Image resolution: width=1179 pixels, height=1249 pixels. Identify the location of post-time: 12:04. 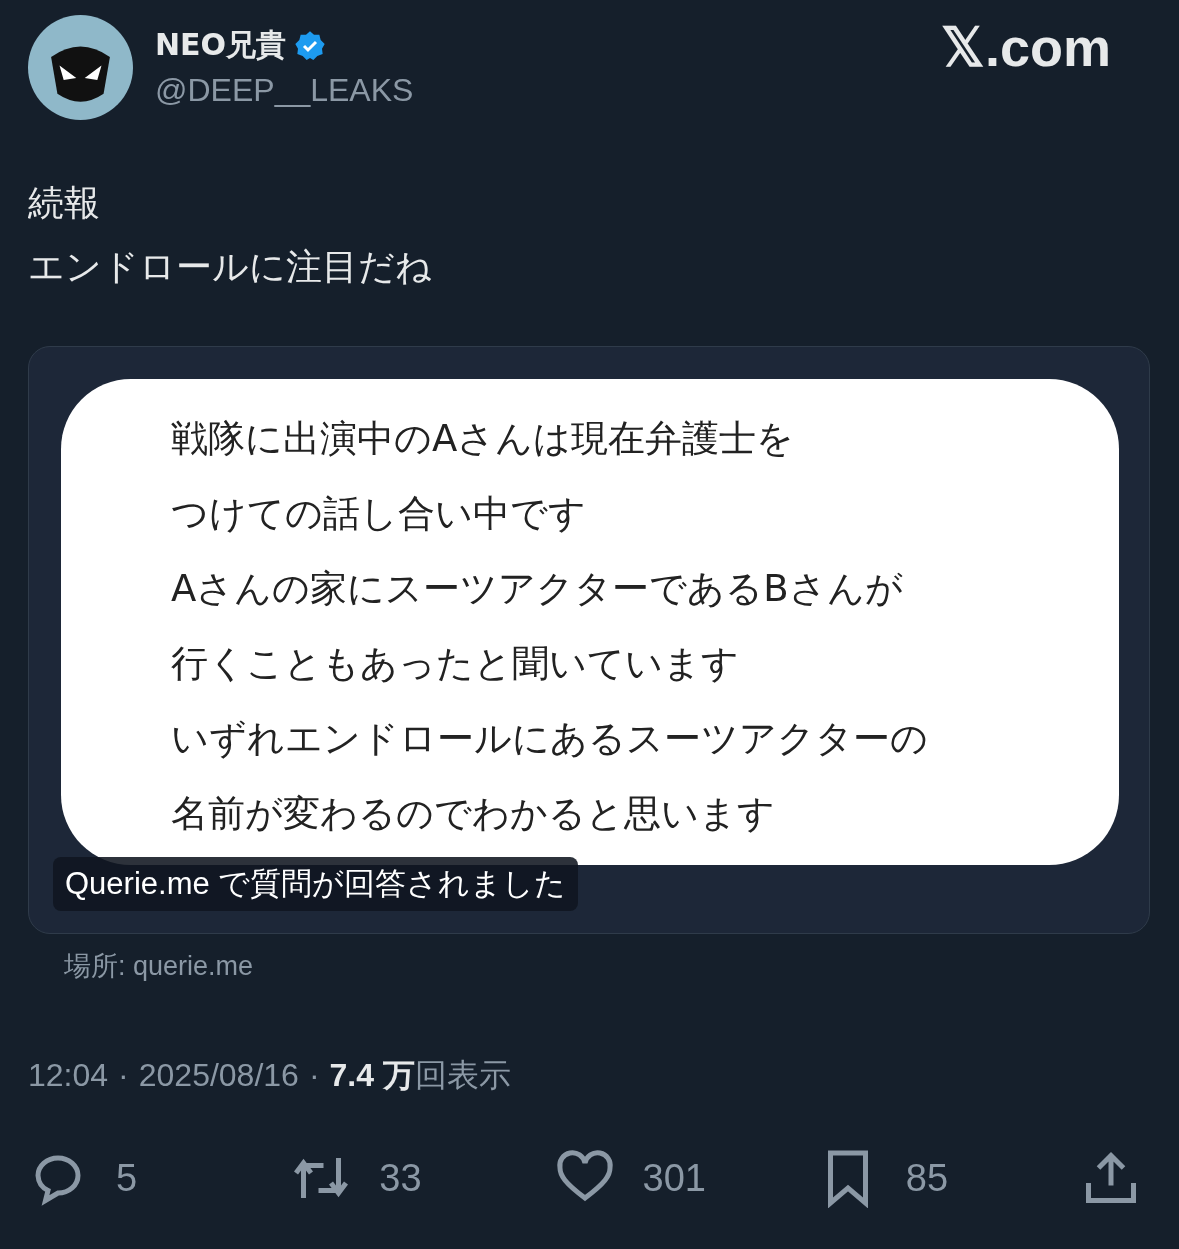
(68, 1075).